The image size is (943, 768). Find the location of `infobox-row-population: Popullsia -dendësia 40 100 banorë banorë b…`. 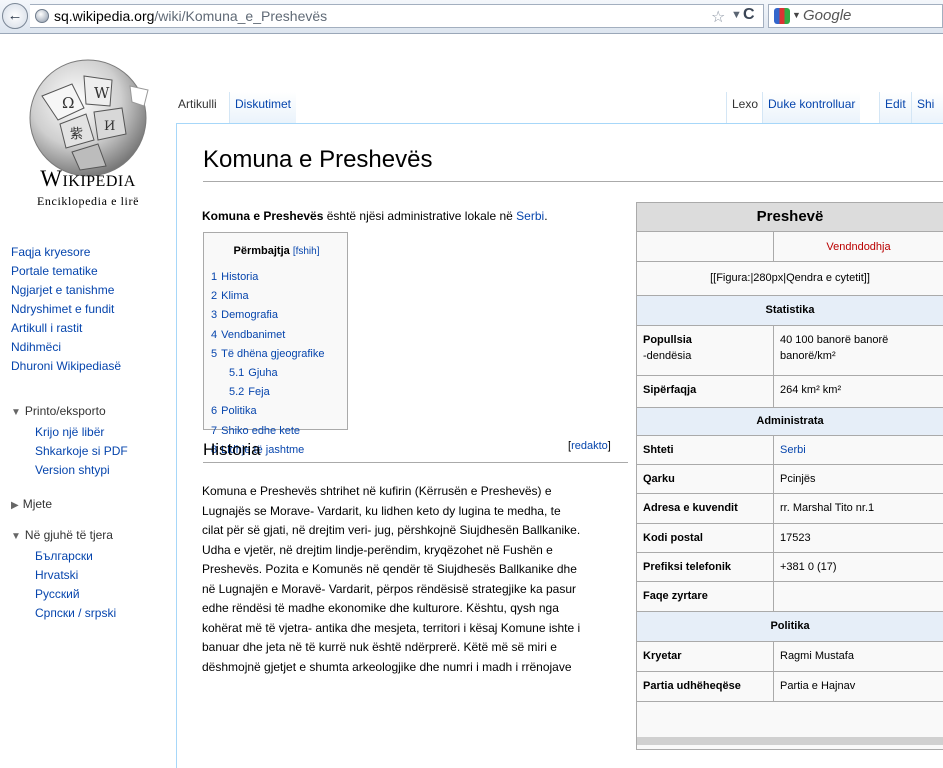

infobox-row-population: Popullsia -dendësia 40 100 banorë banorë b… is located at coordinates (790, 350).